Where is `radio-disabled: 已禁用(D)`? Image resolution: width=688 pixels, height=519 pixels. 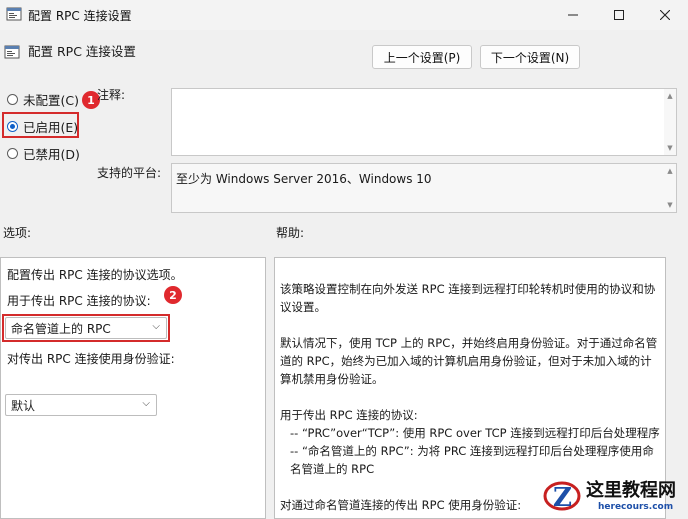 radio-disabled: 已禁用(D) is located at coordinates (43, 153).